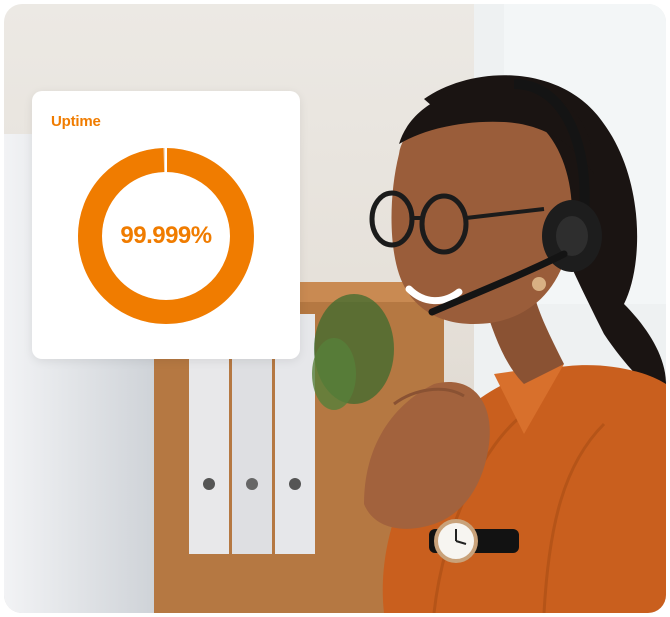  I want to click on card-title: Uptime, so click(76, 121).